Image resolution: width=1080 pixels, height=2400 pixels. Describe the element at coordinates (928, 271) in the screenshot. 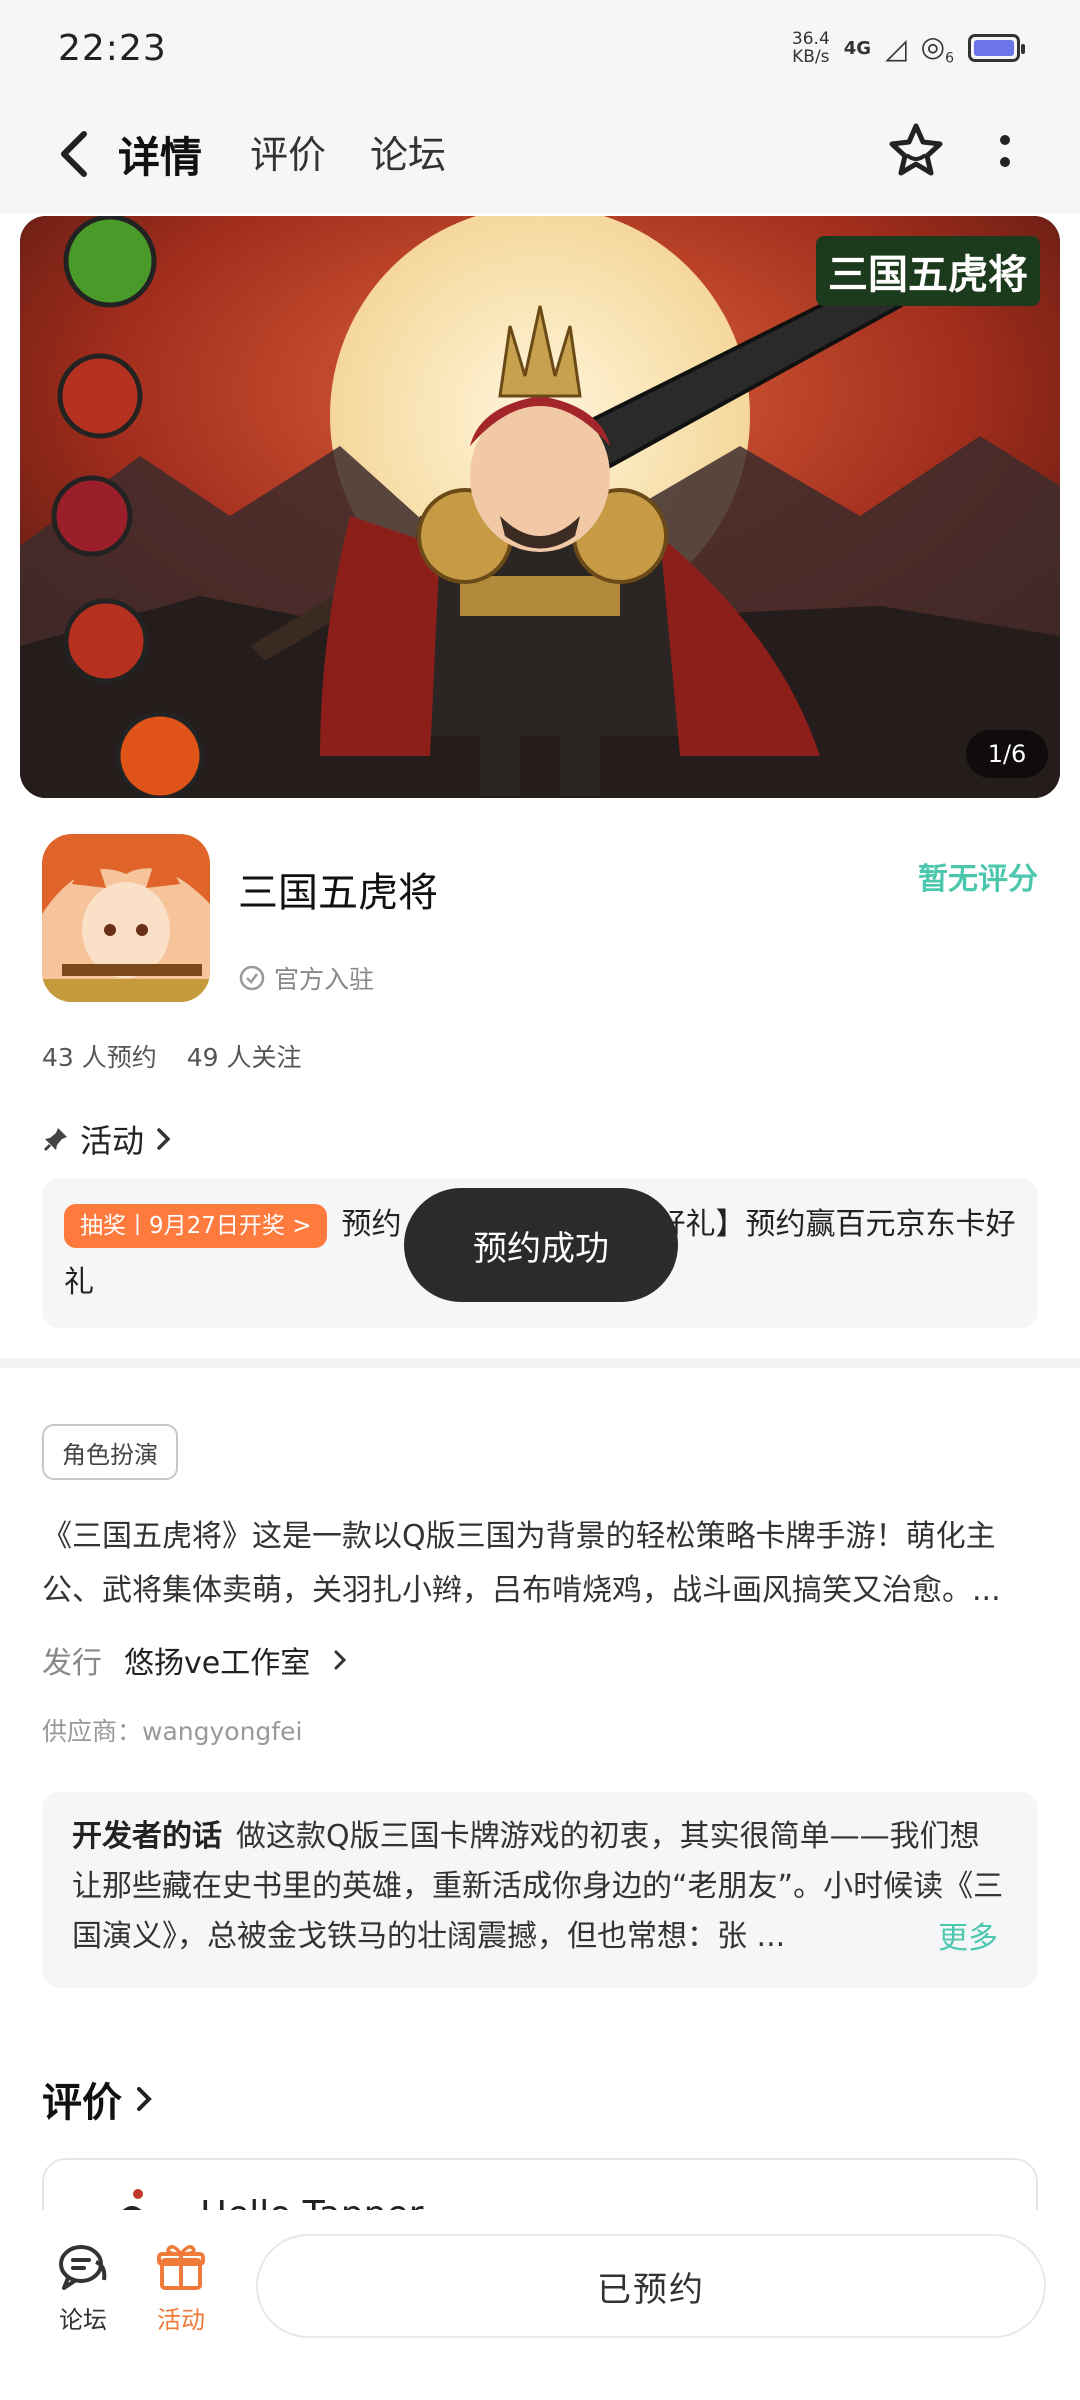

I see `banner-logo-text: 三国五虎将` at that location.